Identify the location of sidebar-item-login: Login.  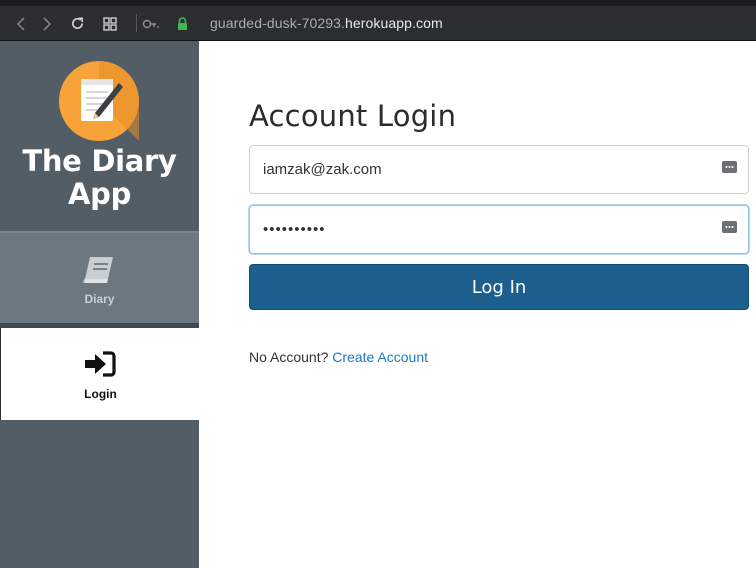
(99, 374).